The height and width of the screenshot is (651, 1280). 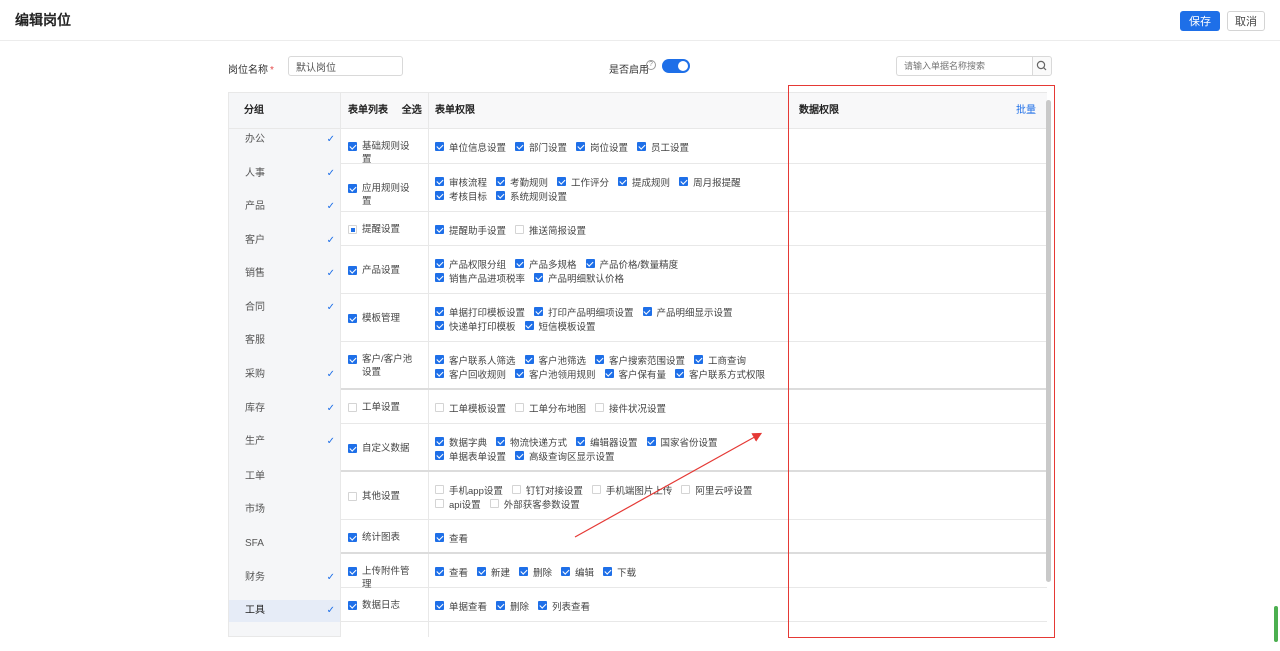 What do you see at coordinates (531, 196) in the screenshot?
I see `permission-option: 系统规则设置` at bounding box center [531, 196].